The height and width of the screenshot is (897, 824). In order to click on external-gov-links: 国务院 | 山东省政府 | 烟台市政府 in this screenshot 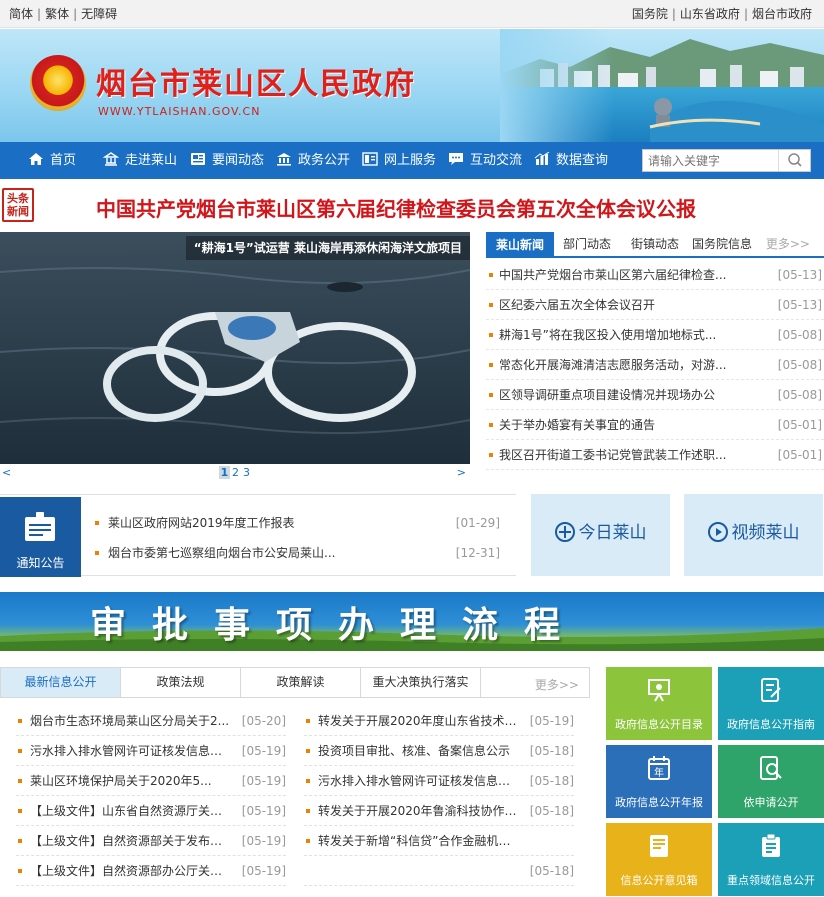, I will do `click(721, 14)`.